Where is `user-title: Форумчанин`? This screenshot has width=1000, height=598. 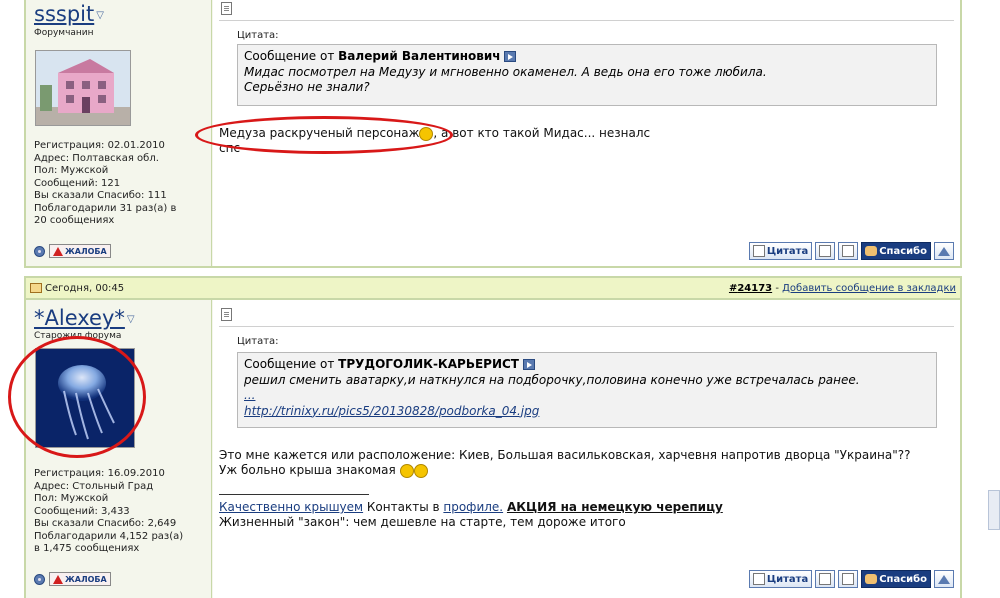
user-title: Форумчанин is located at coordinates (64, 33).